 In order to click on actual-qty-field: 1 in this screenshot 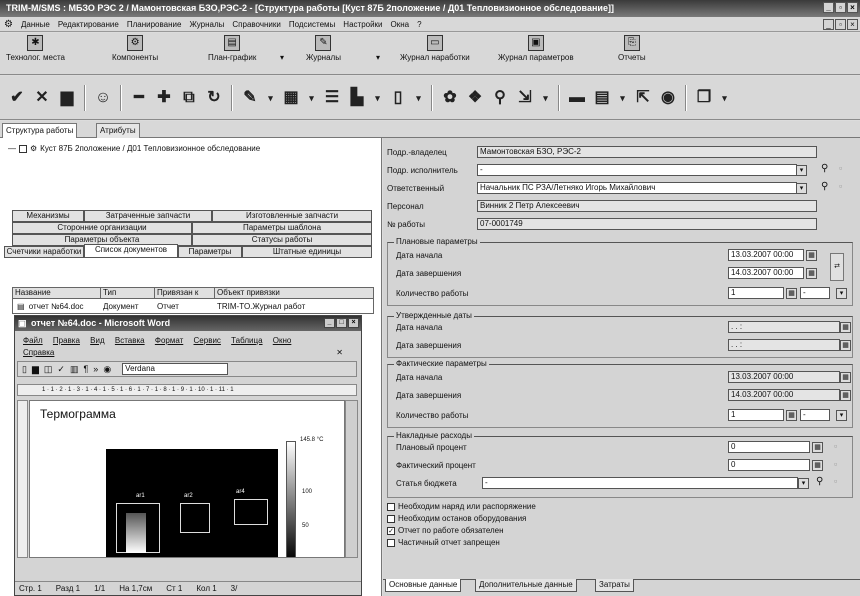, I will do `click(756, 415)`.